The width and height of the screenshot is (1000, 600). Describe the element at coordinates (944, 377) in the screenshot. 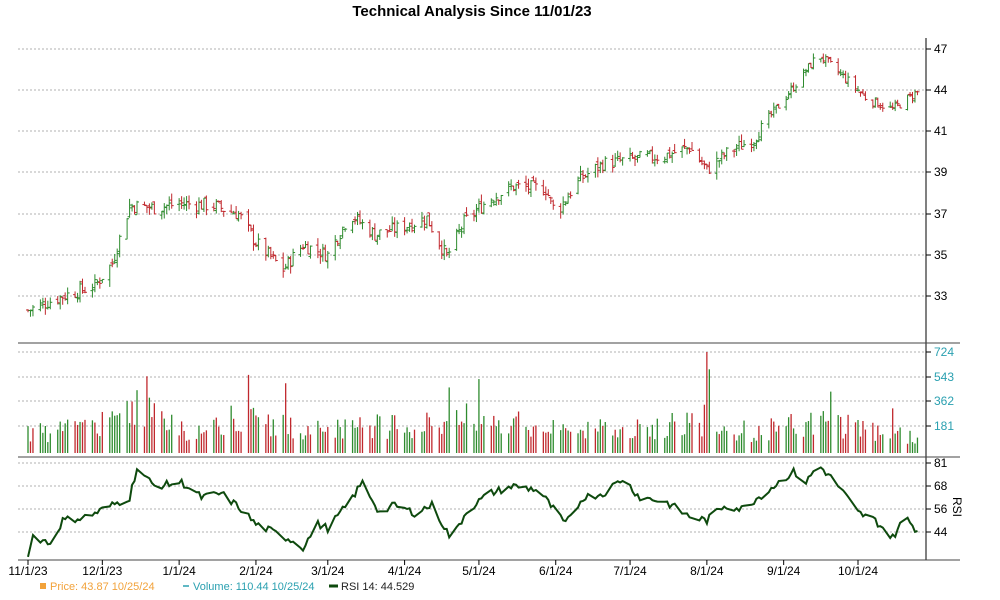

I see `volume-tick-label: 543` at that location.